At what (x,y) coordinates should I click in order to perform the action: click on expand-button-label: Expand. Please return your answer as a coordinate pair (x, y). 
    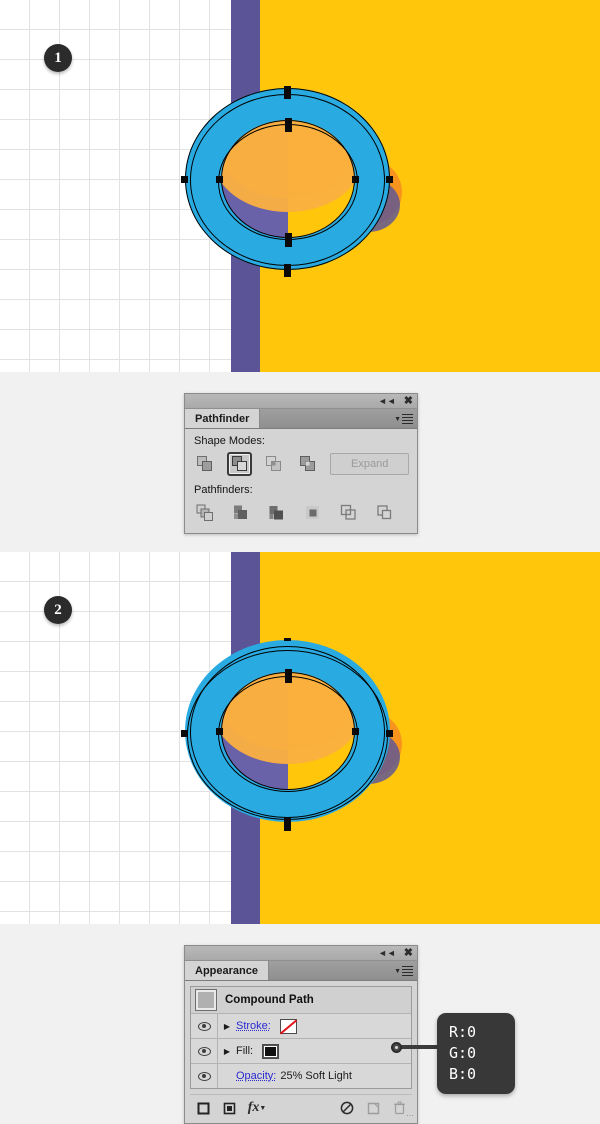
    Looking at the image, I should click on (370, 464).